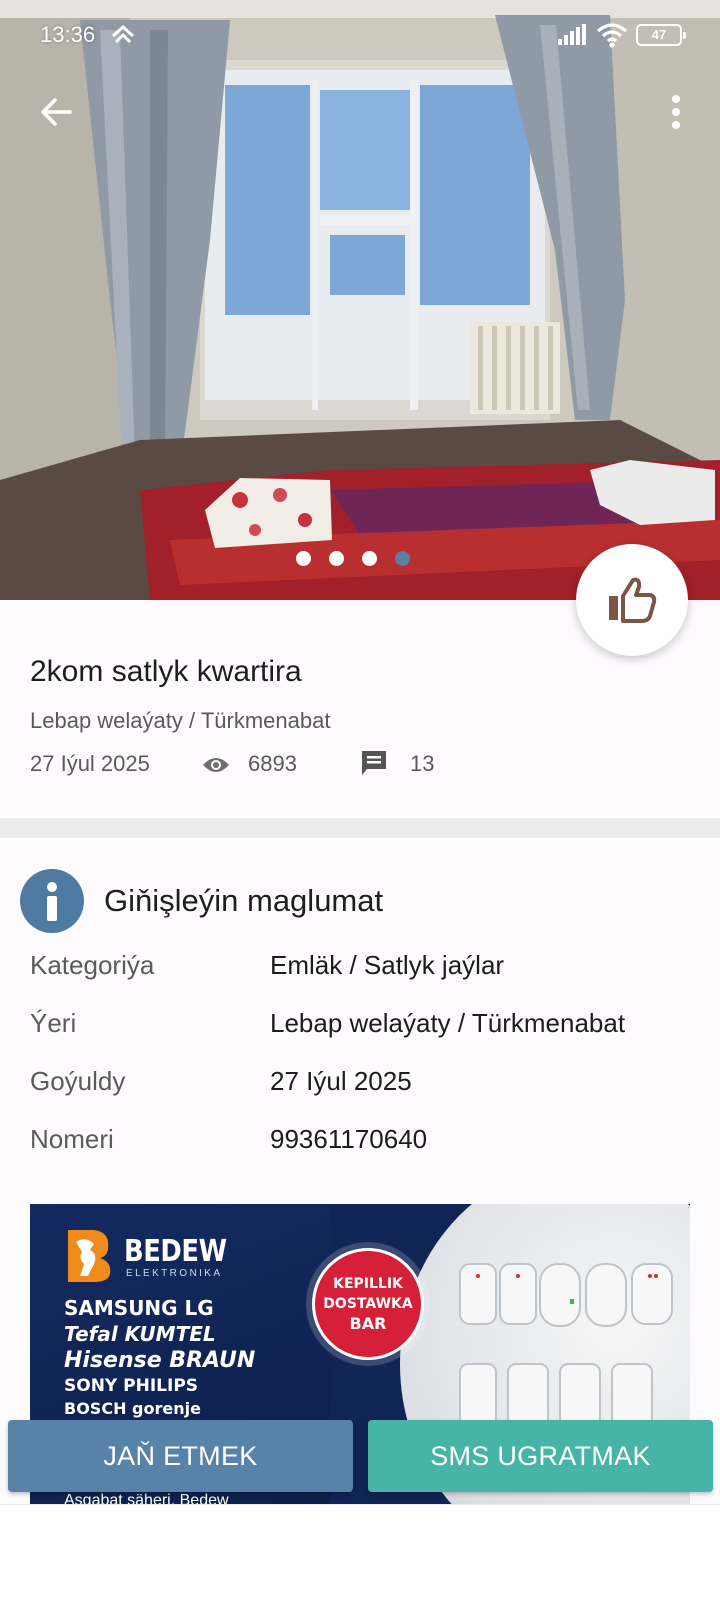  What do you see at coordinates (174, 1273) in the screenshot?
I see `ad-brand-sub: ELEKTRONIKA` at bounding box center [174, 1273].